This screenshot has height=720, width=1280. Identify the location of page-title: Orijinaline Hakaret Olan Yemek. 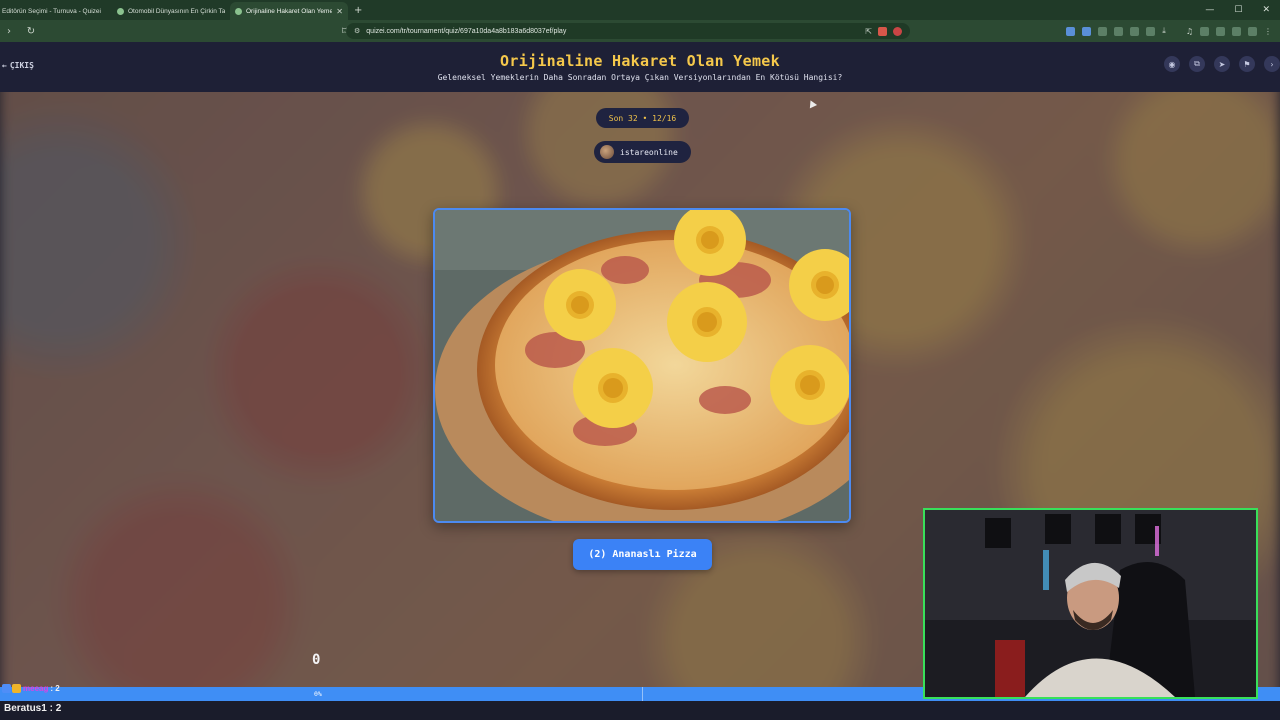
(640, 61).